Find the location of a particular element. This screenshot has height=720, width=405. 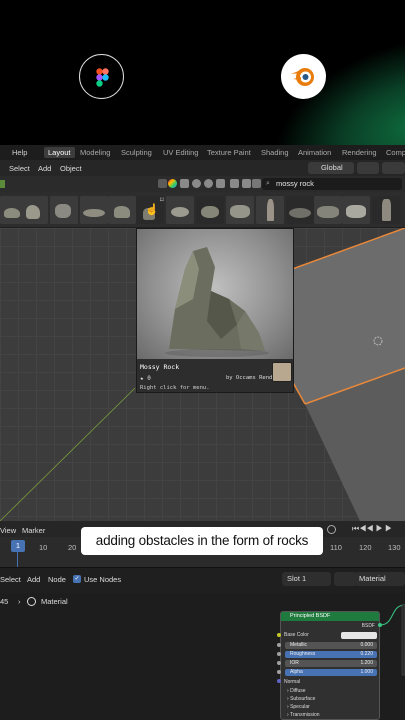

green-glow is located at coordinates (327, 90).